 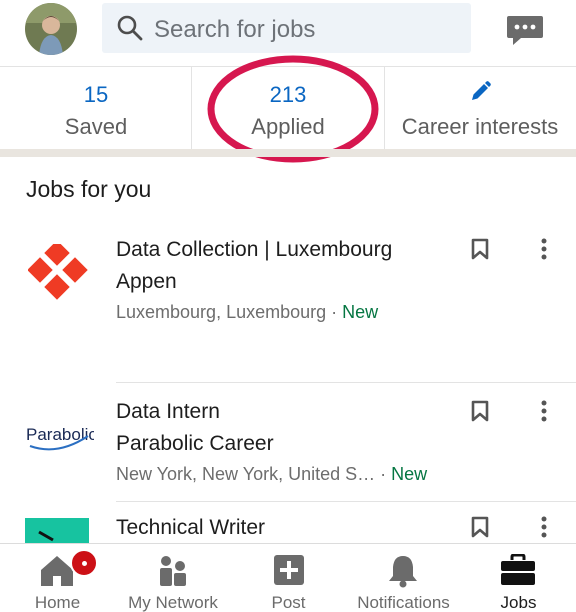 I want to click on saved-jobs-button: 15 Saved, so click(x=96, y=108).